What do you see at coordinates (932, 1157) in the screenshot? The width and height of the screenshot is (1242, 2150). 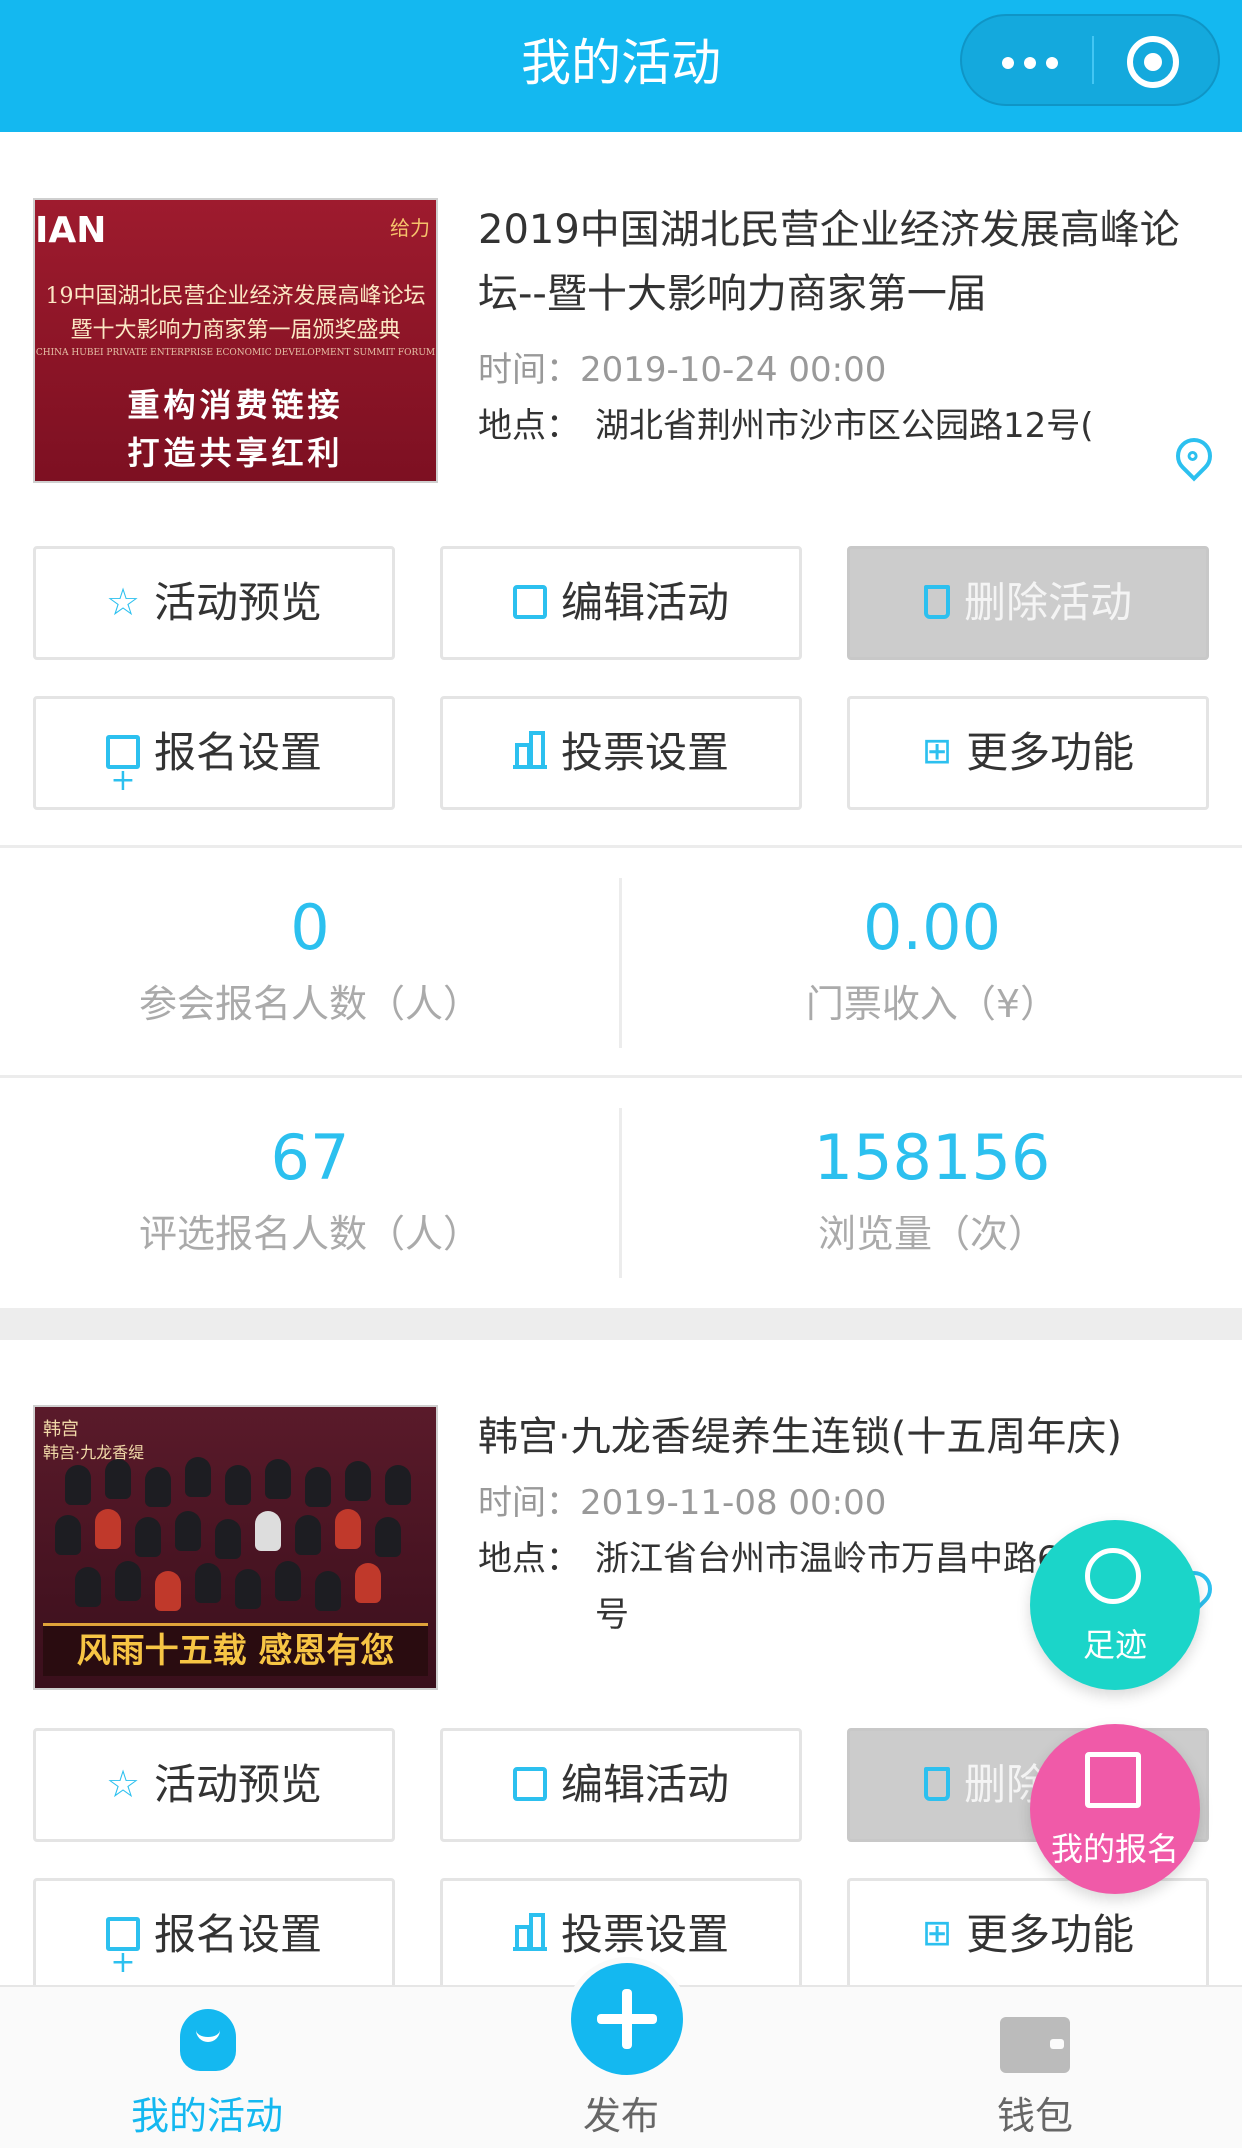 I see `stat-value: 158156` at bounding box center [932, 1157].